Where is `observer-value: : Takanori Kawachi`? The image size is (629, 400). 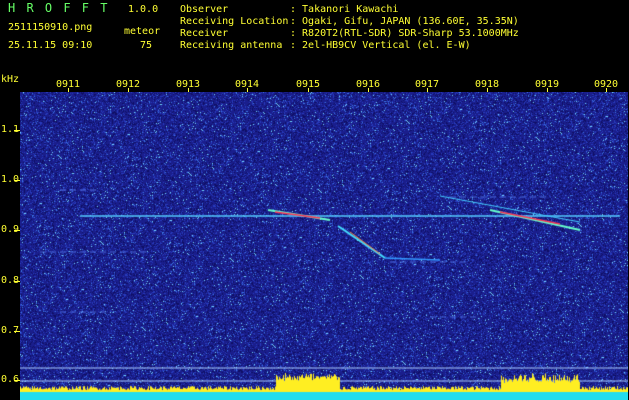 observer-value: : Takanori Kawachi is located at coordinates (344, 9).